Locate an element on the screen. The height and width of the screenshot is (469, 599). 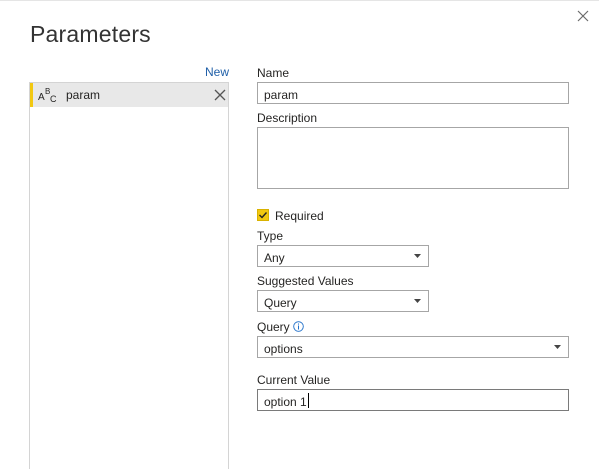
required-label: Required is located at coordinates (299, 216).